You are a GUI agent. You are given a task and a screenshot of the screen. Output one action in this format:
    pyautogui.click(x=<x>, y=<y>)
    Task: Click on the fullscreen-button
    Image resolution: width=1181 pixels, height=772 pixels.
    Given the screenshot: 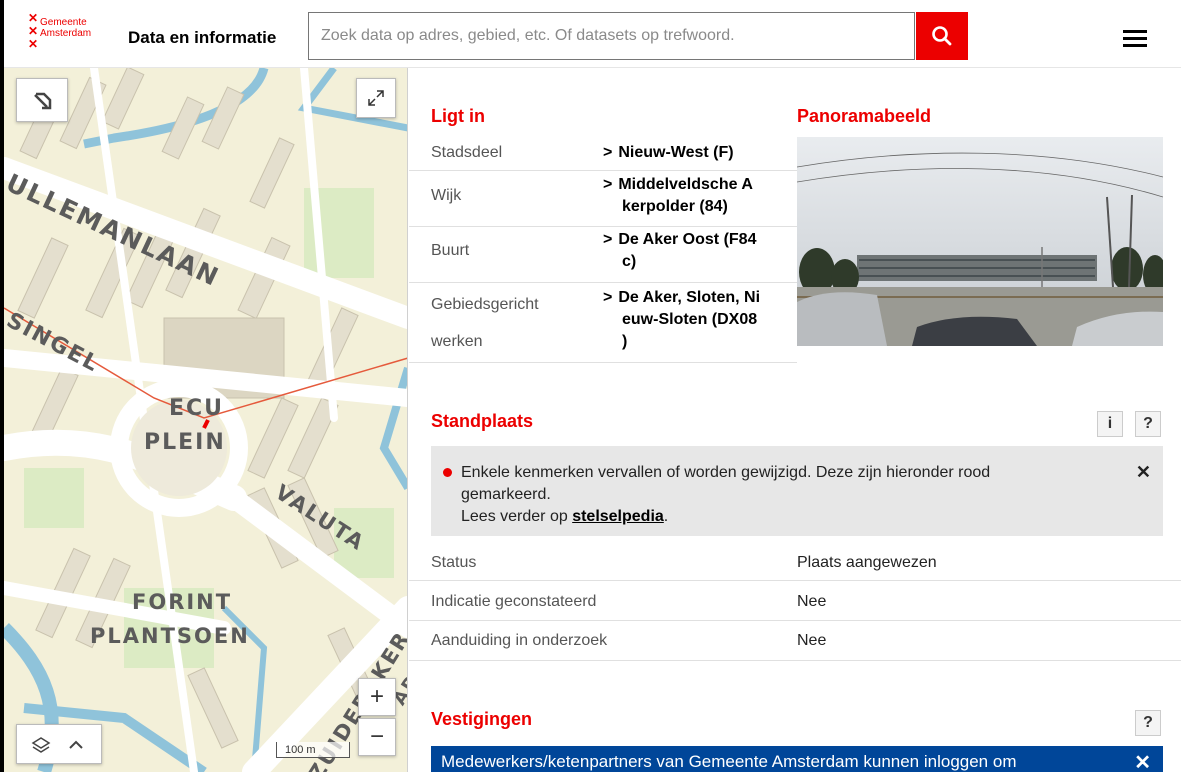 What is the action you would take?
    pyautogui.click(x=376, y=98)
    